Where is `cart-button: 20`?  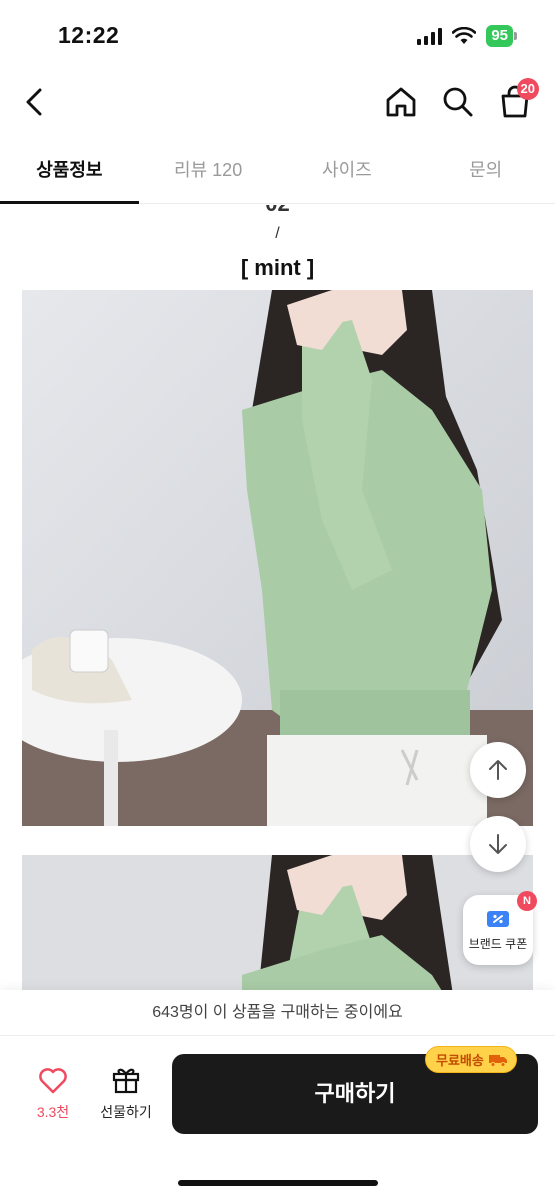
cart-button: 20 is located at coordinates (518, 99).